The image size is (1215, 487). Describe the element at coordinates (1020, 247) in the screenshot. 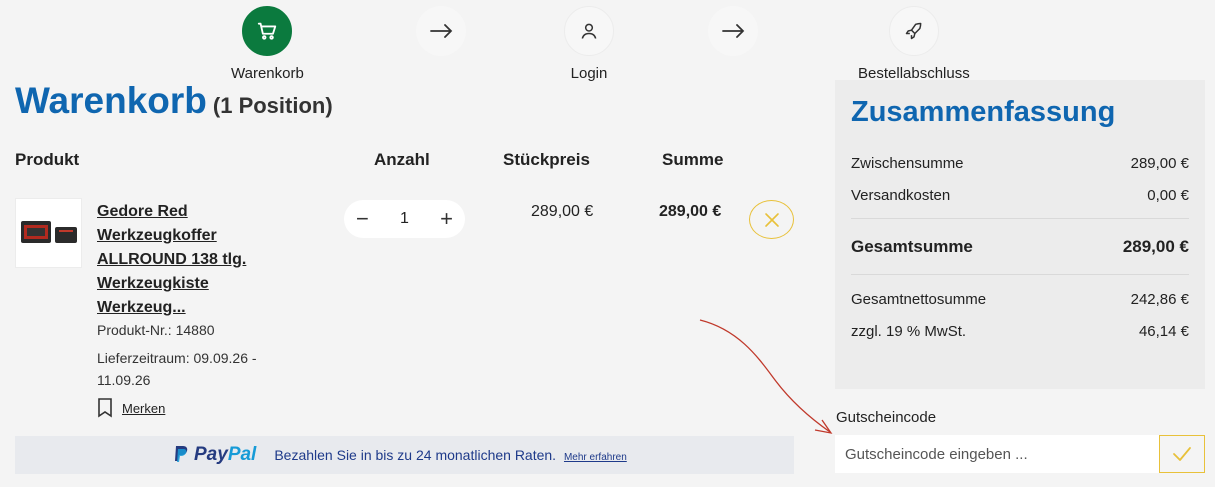

I see `total-row: Gesamtsumme 289,00 €` at that location.